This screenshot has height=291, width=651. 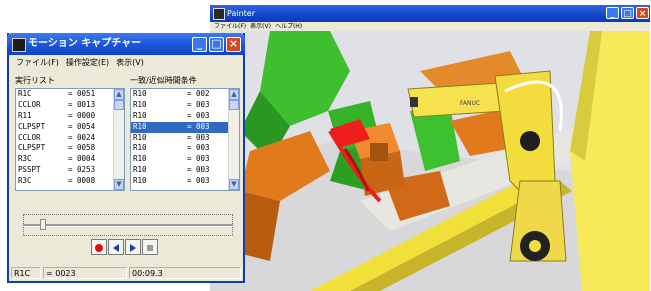 I want to click on register-name: PSSPT, so click(x=29, y=170).